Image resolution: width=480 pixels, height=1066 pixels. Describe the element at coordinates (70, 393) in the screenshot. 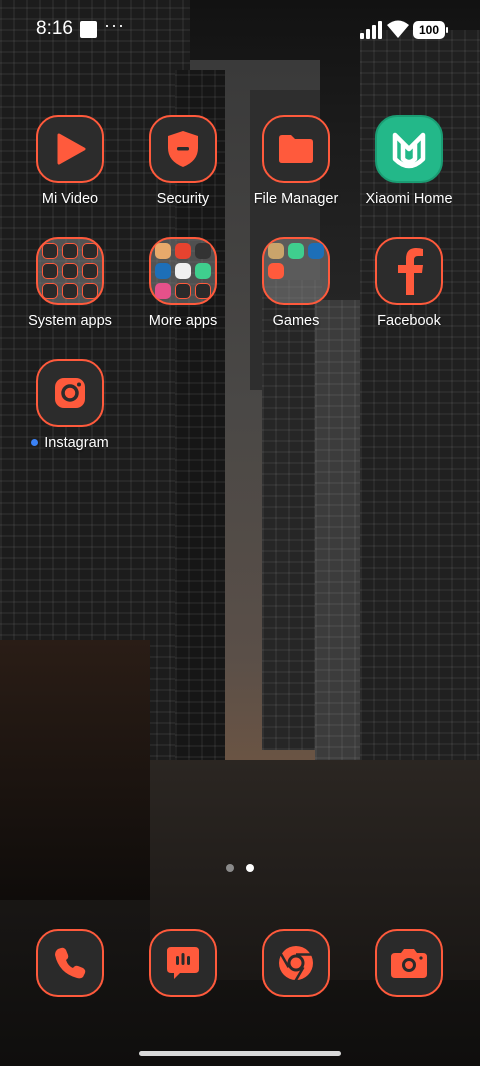

I see `instagram-icon` at that location.